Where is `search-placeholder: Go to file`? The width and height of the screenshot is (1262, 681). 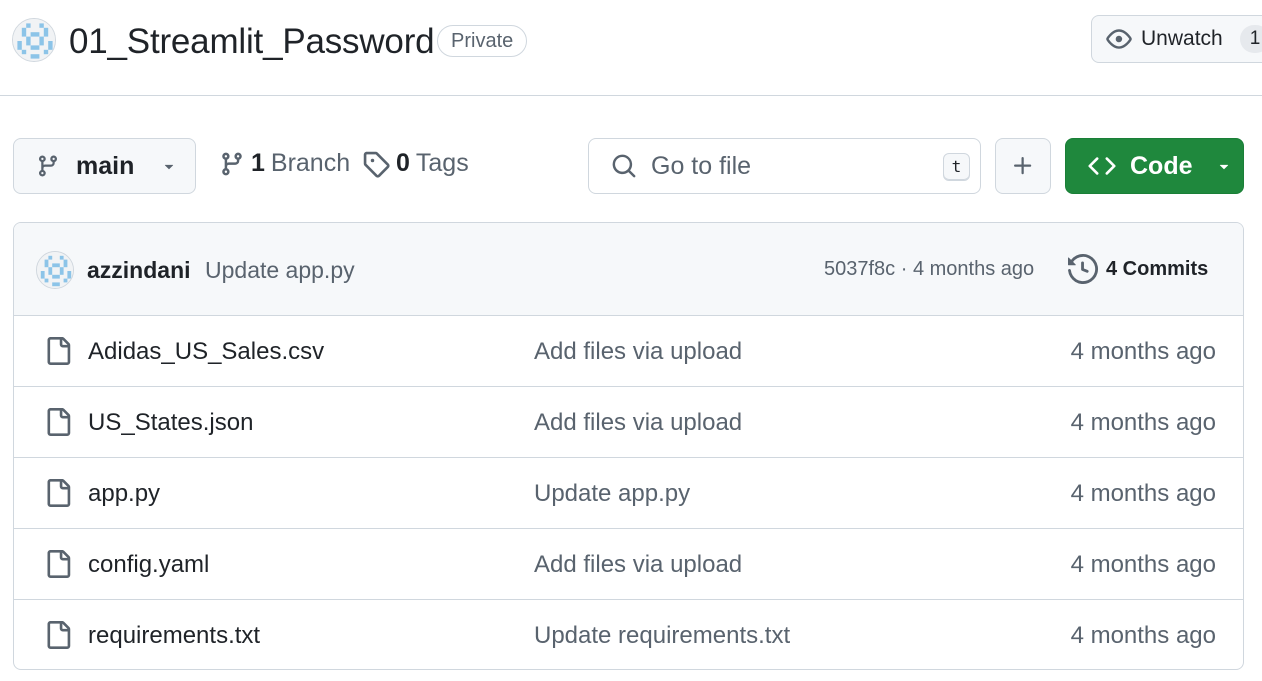 search-placeholder: Go to file is located at coordinates (701, 165).